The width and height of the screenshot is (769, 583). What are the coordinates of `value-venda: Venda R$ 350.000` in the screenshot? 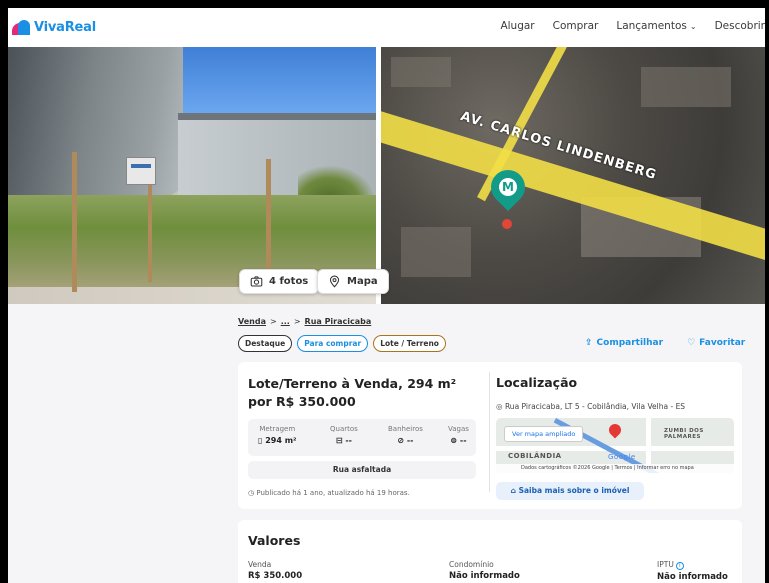 It's located at (275, 570).